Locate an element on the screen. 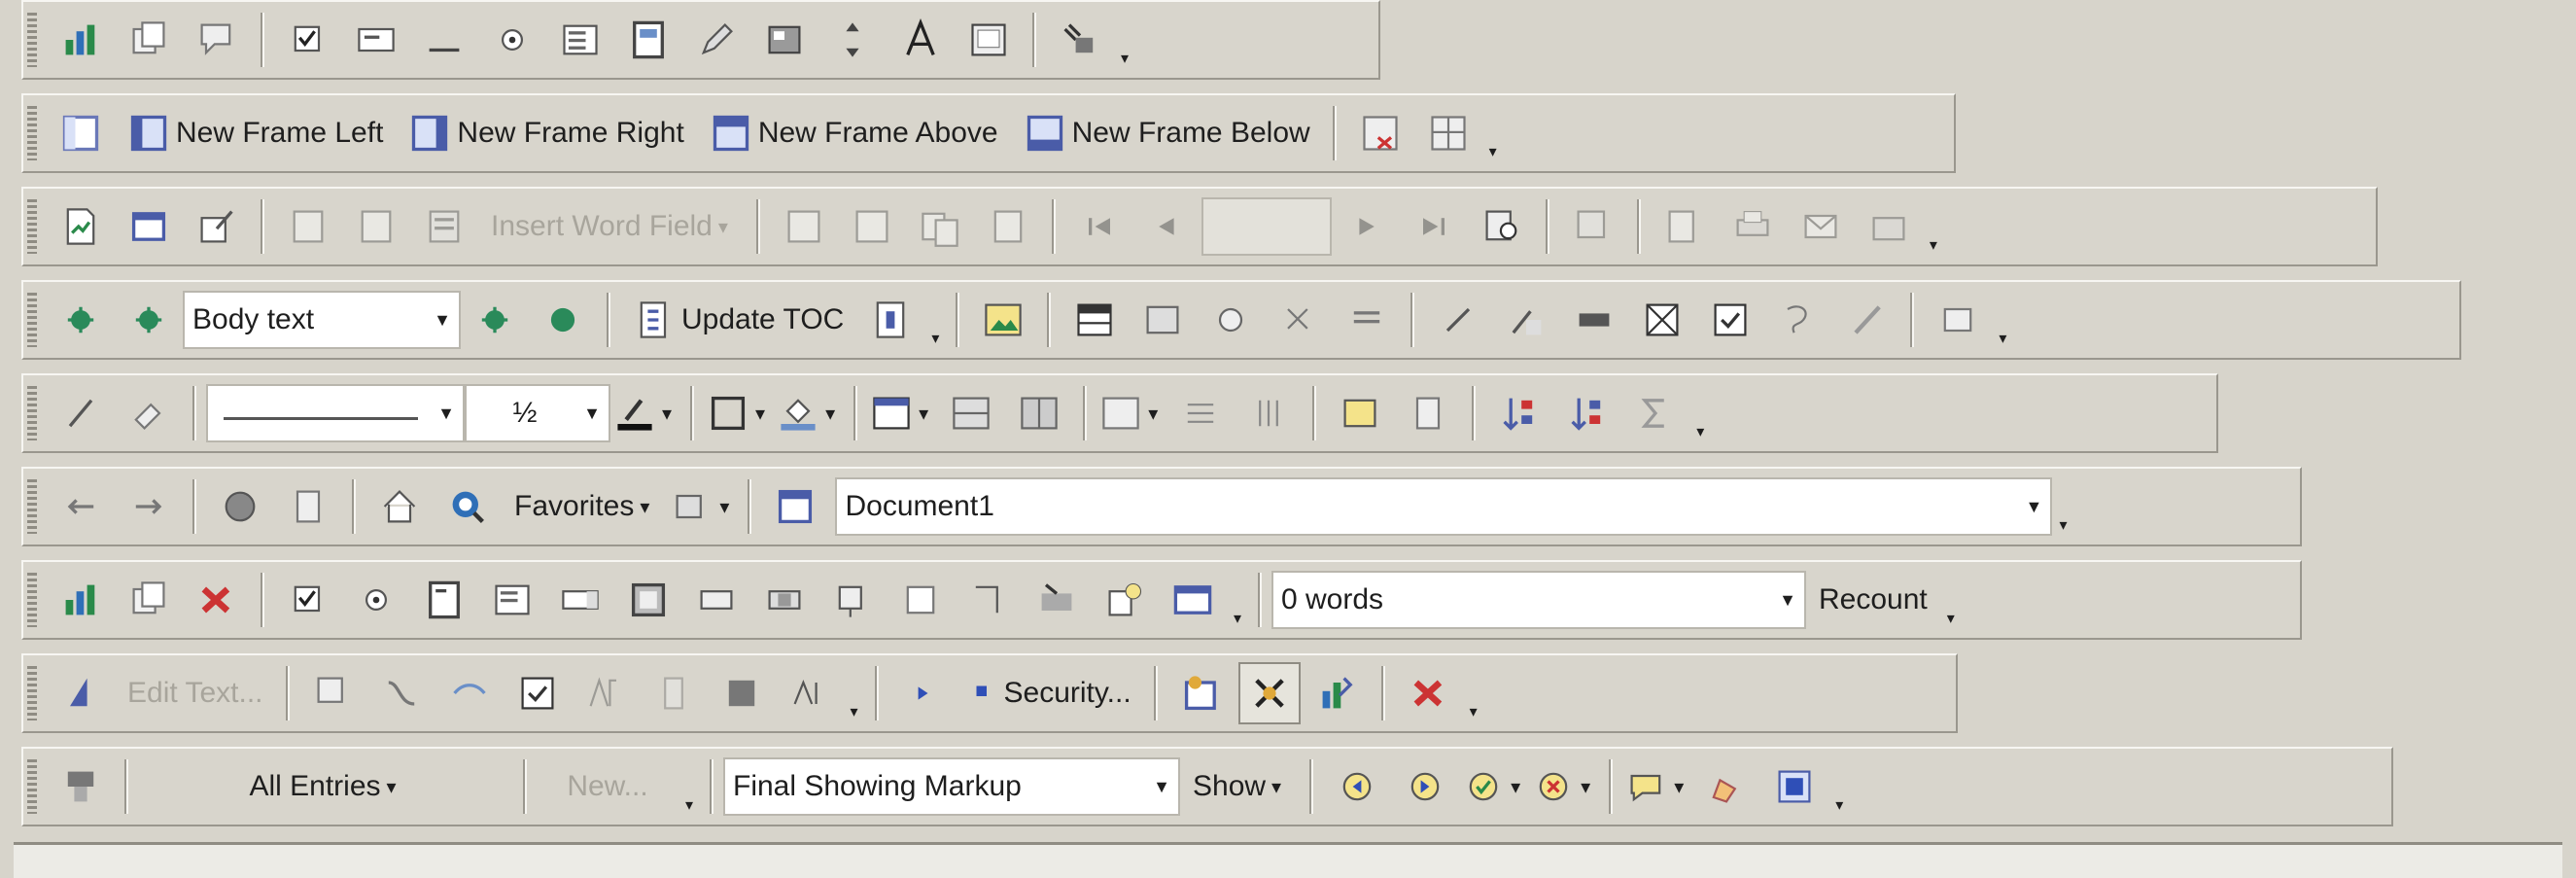  text-box-table-button is located at coordinates (1958, 320).